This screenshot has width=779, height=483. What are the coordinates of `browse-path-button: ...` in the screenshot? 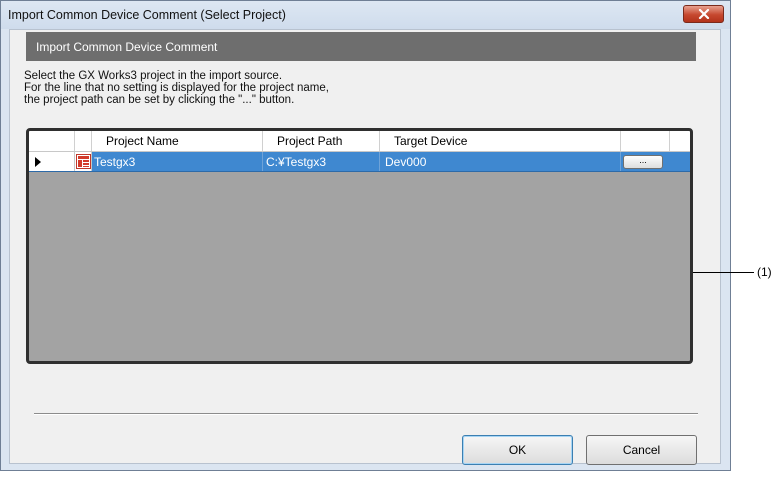 It's located at (643, 162).